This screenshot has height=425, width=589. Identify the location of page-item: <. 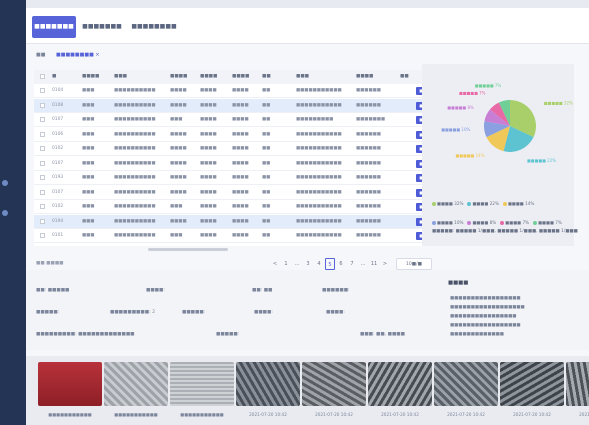
(275, 264).